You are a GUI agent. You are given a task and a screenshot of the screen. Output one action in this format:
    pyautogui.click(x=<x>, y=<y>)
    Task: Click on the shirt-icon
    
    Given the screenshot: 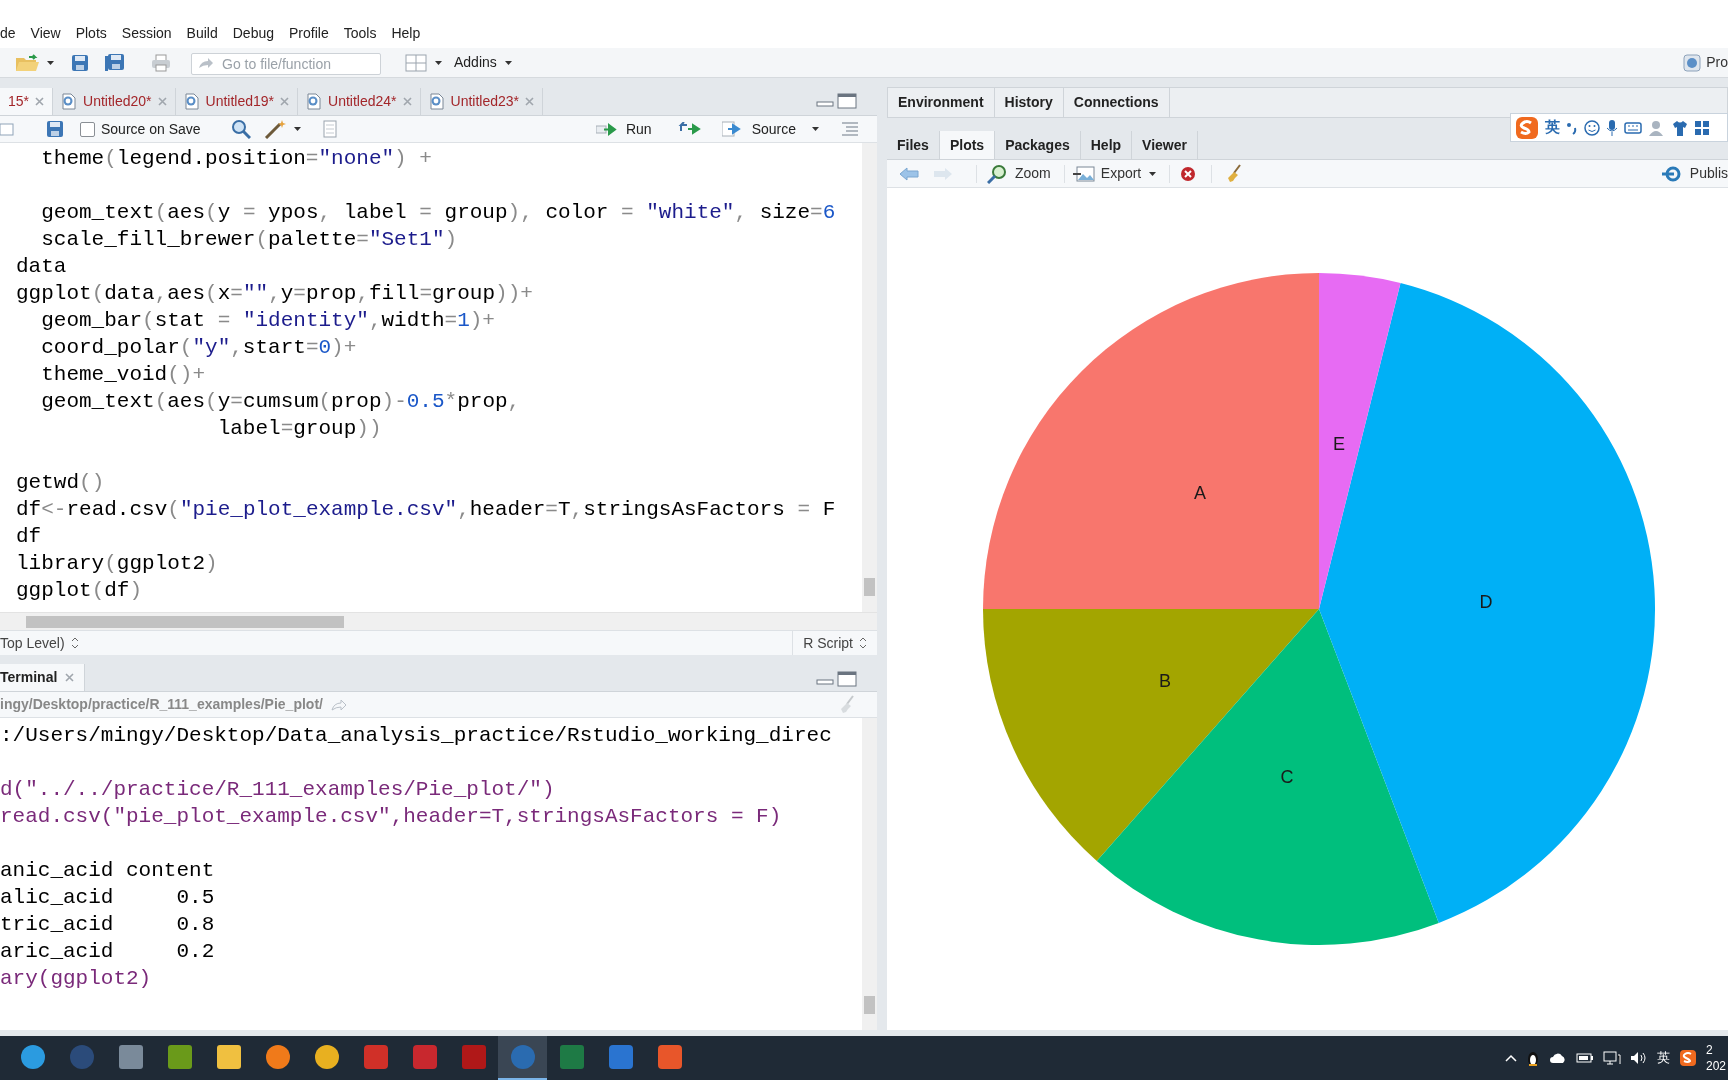 What is the action you would take?
    pyautogui.click(x=1680, y=127)
    